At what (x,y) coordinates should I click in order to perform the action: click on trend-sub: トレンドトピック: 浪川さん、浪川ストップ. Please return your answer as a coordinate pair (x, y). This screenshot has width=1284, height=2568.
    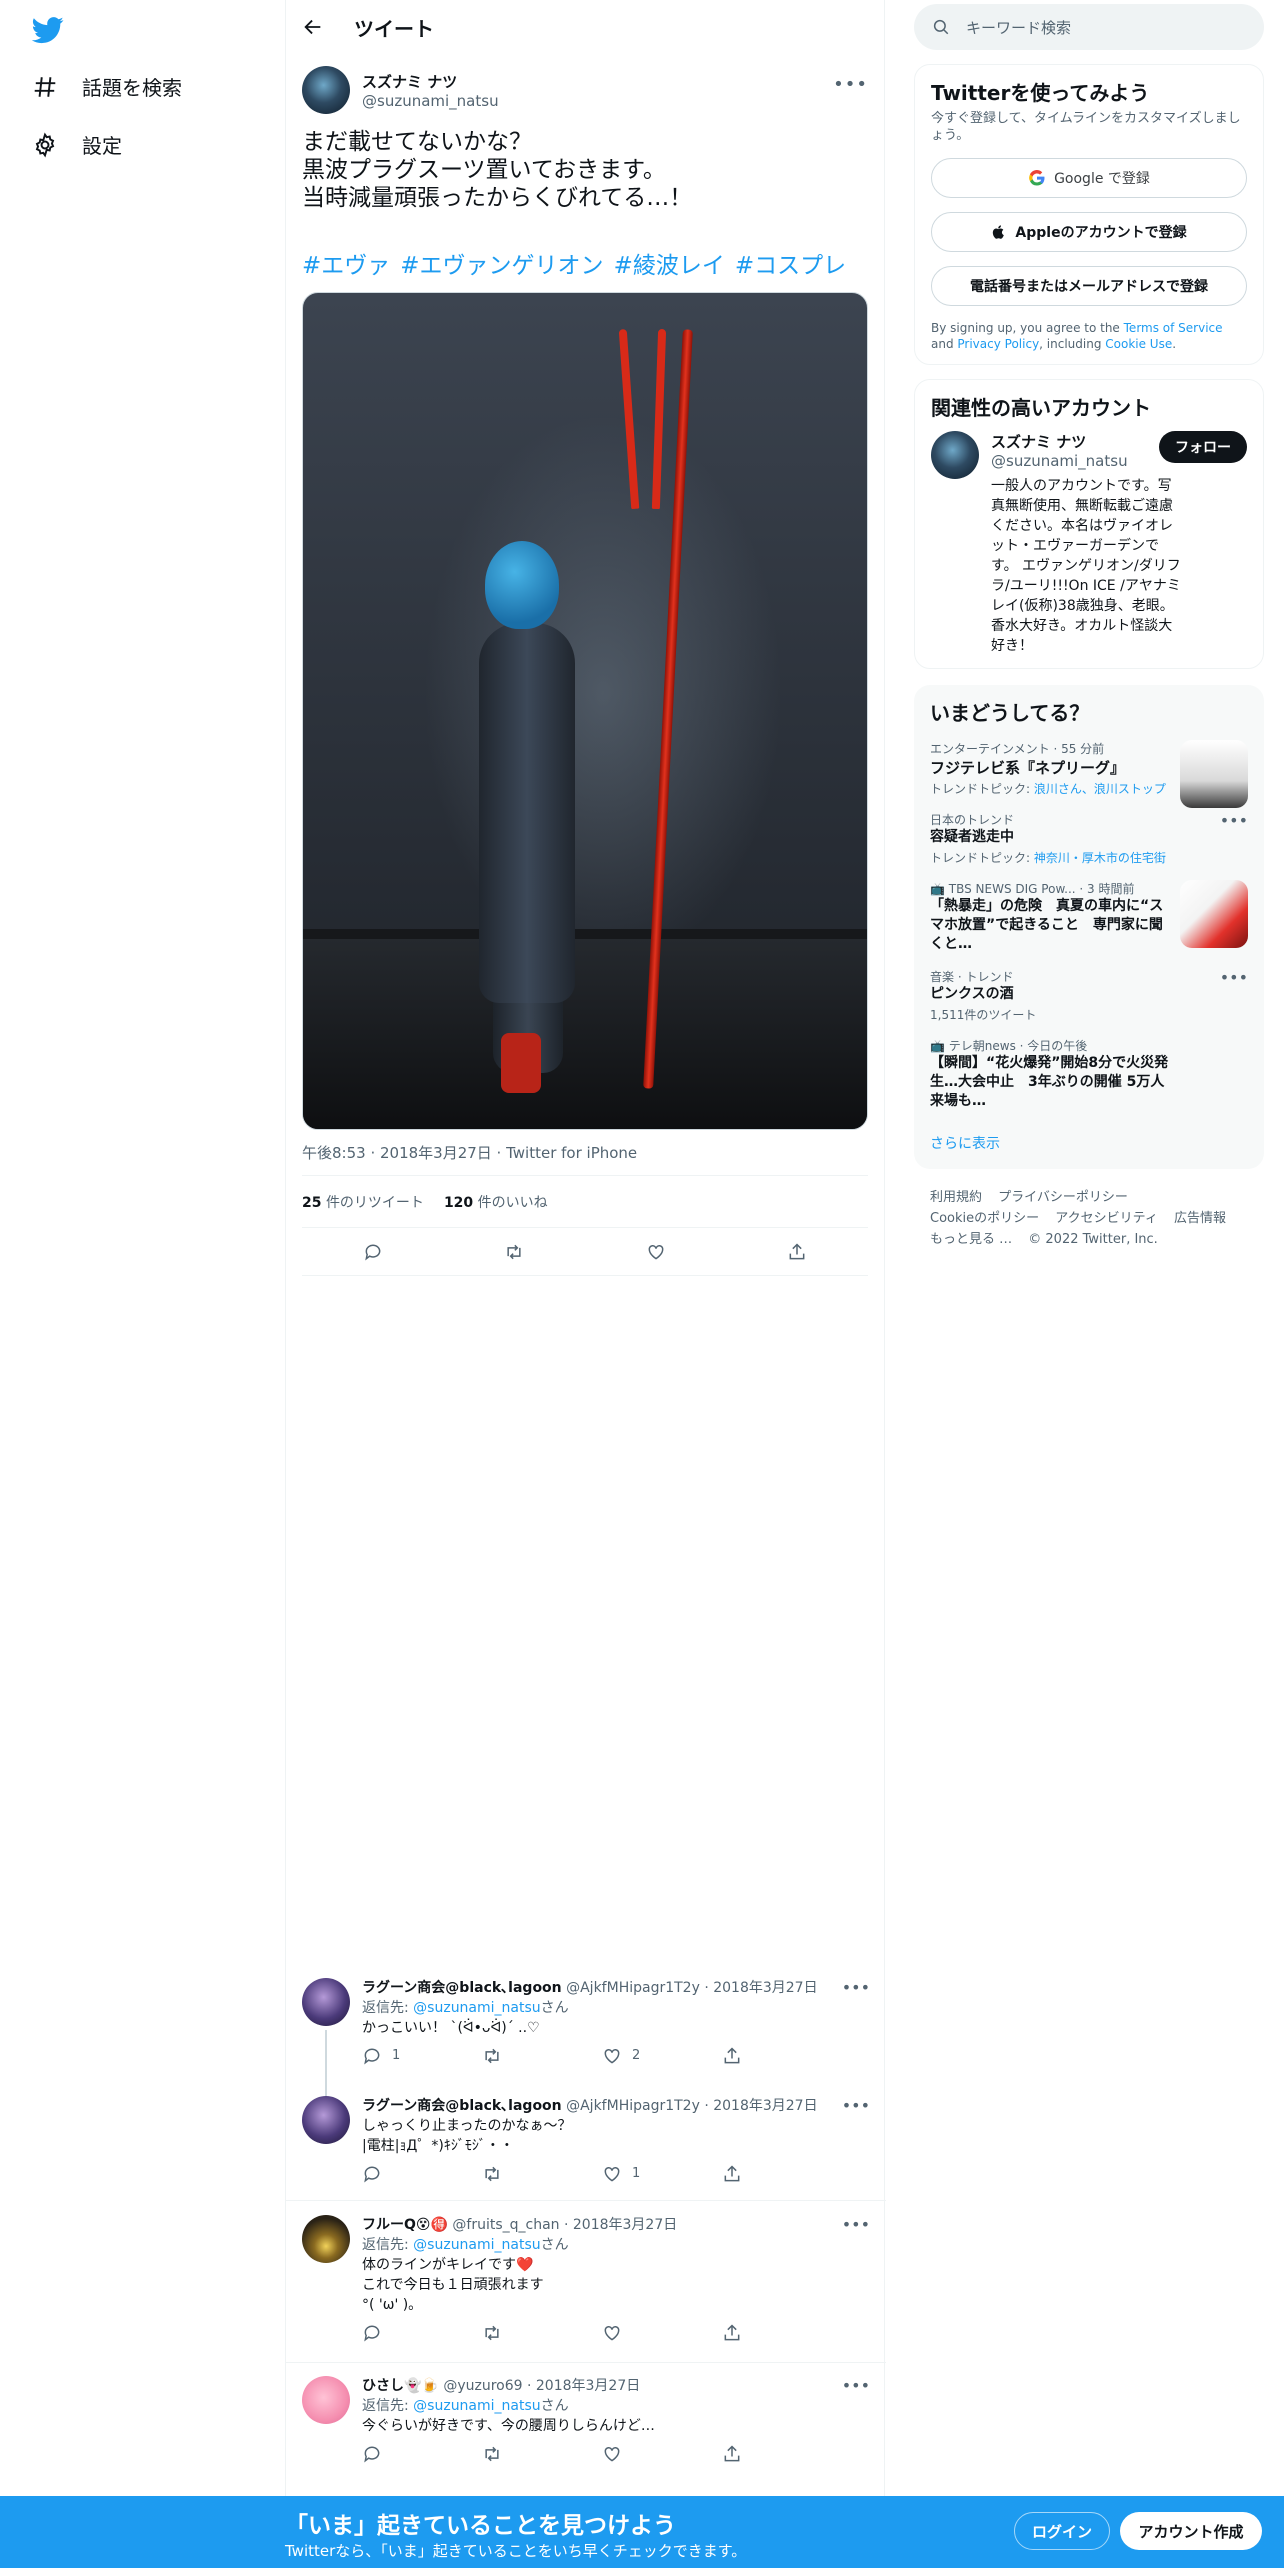
    Looking at the image, I should click on (1050, 788).